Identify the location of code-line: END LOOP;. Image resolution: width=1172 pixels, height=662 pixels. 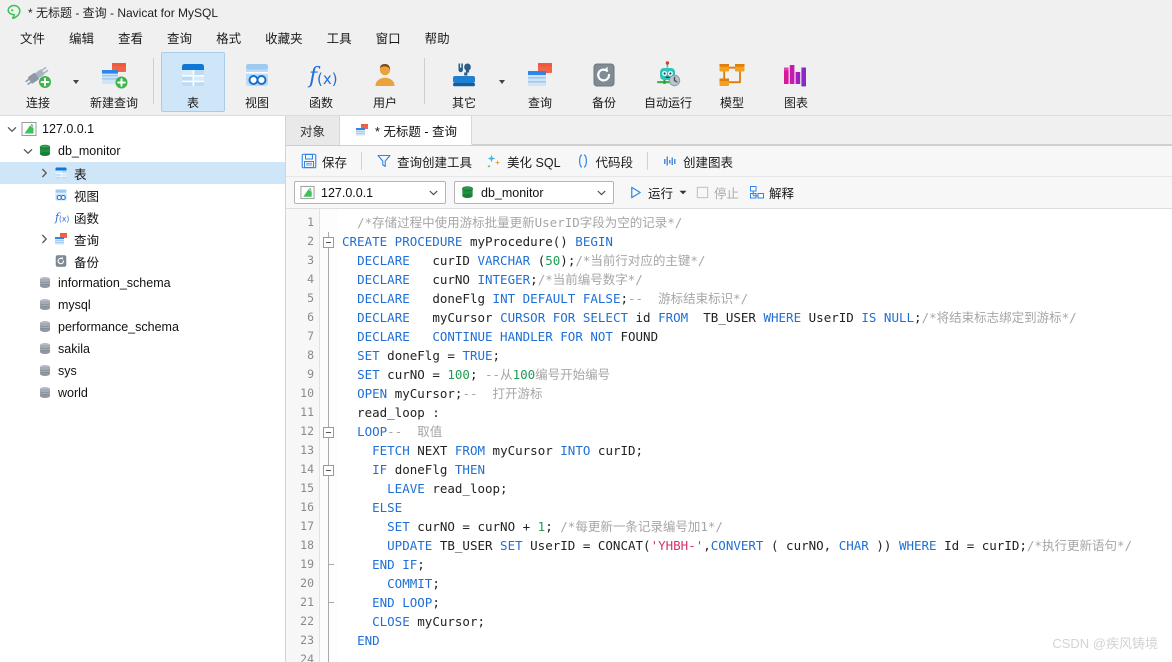
(757, 602).